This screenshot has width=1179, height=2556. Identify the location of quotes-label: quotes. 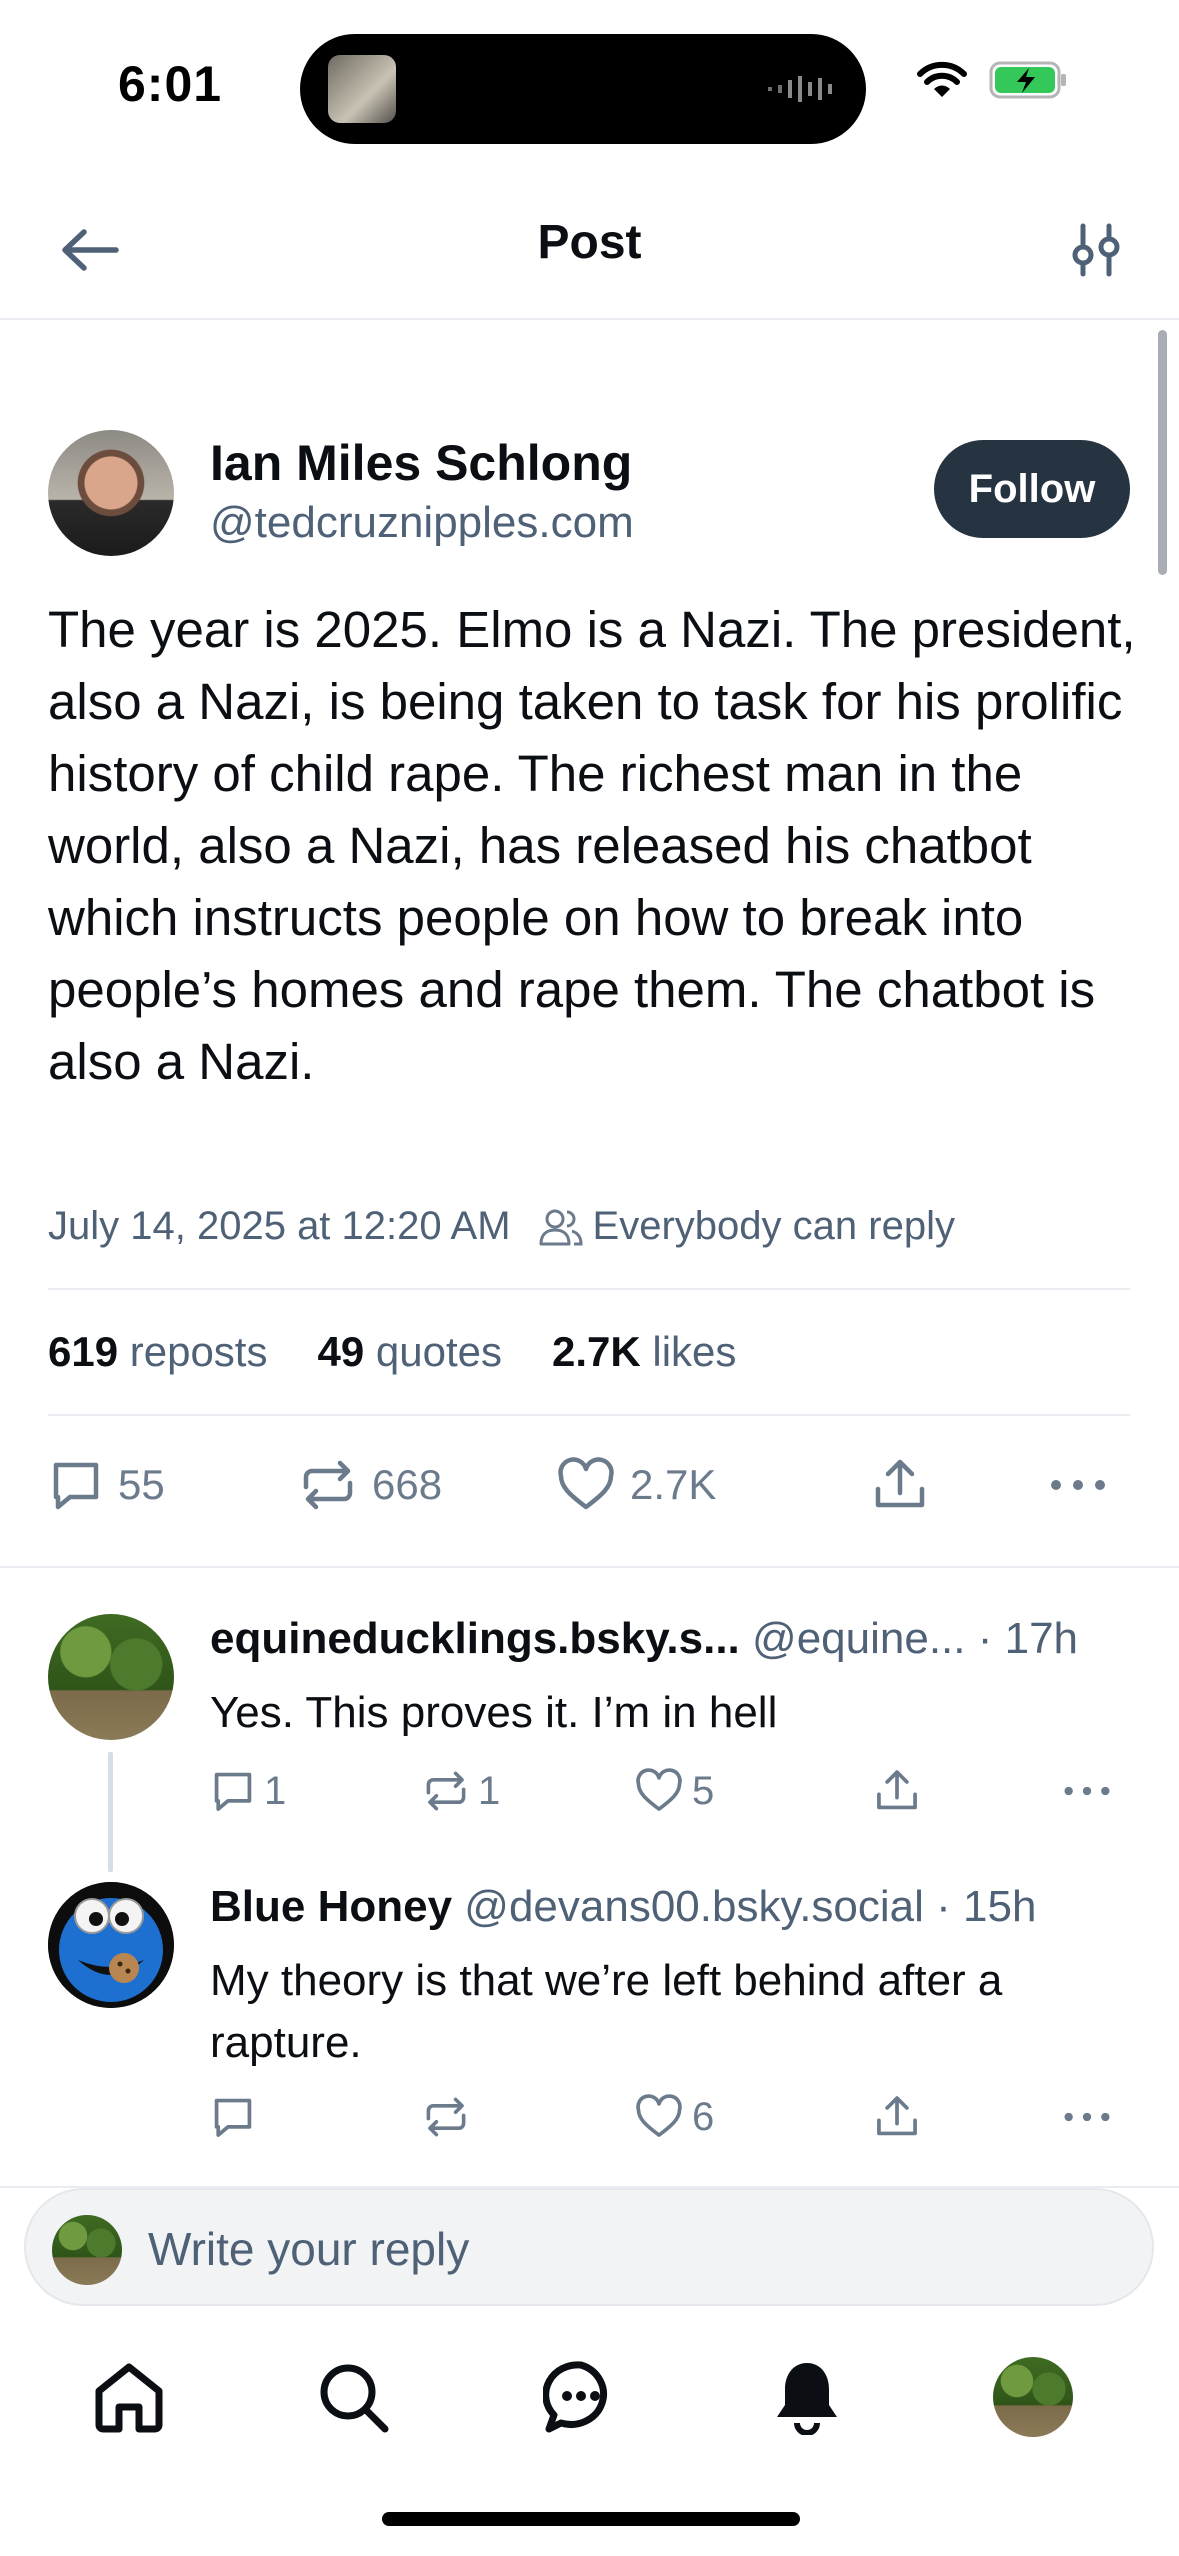
(438, 1351).